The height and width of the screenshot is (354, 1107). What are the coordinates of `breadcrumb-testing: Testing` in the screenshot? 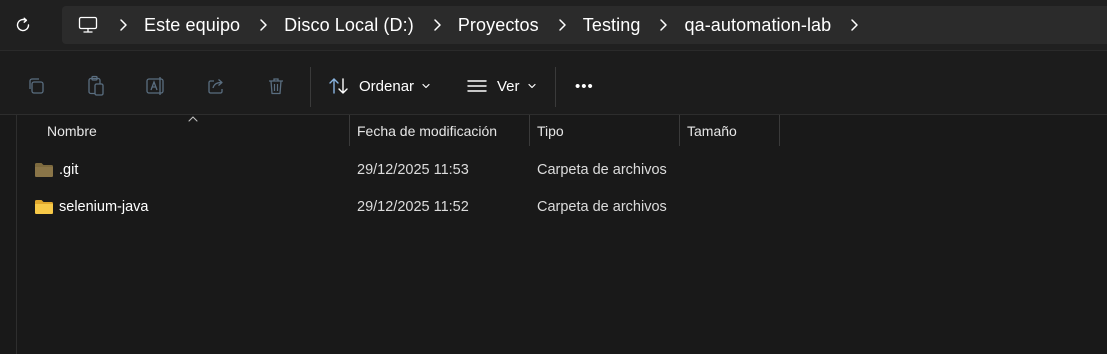 It's located at (612, 25).